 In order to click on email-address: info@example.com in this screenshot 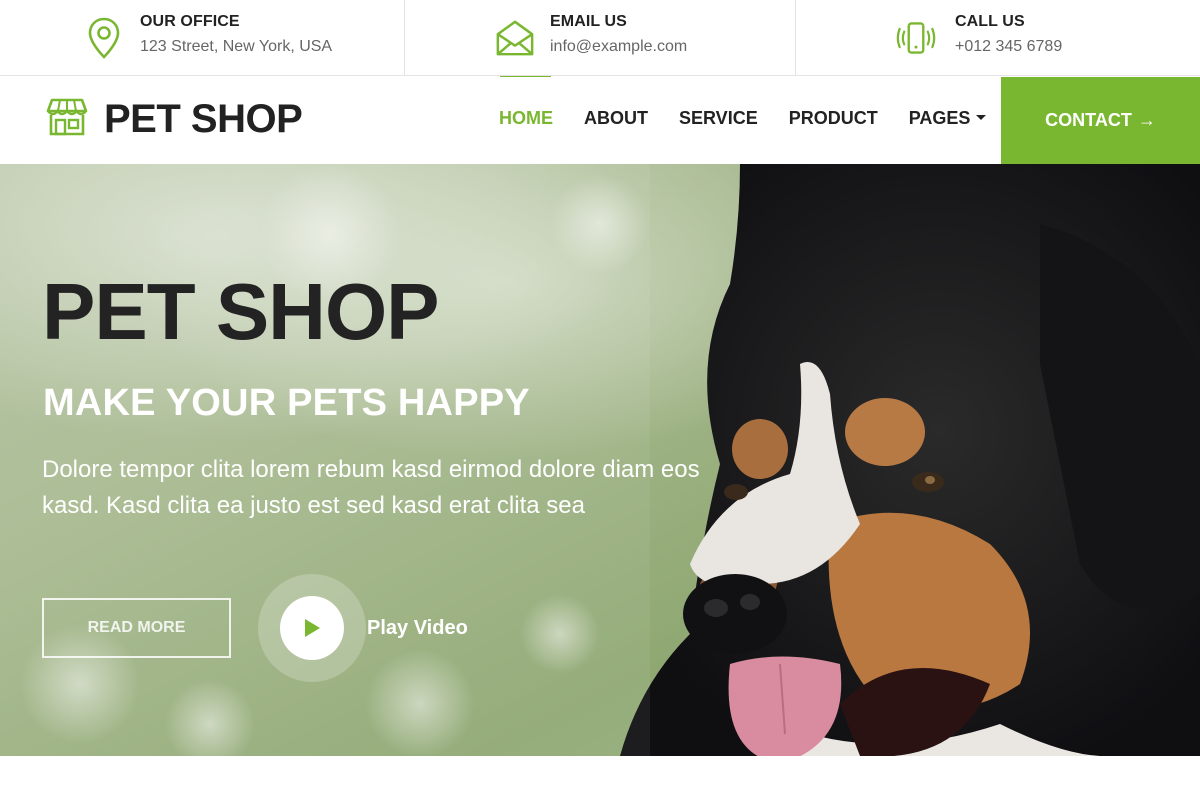, I will do `click(618, 47)`.